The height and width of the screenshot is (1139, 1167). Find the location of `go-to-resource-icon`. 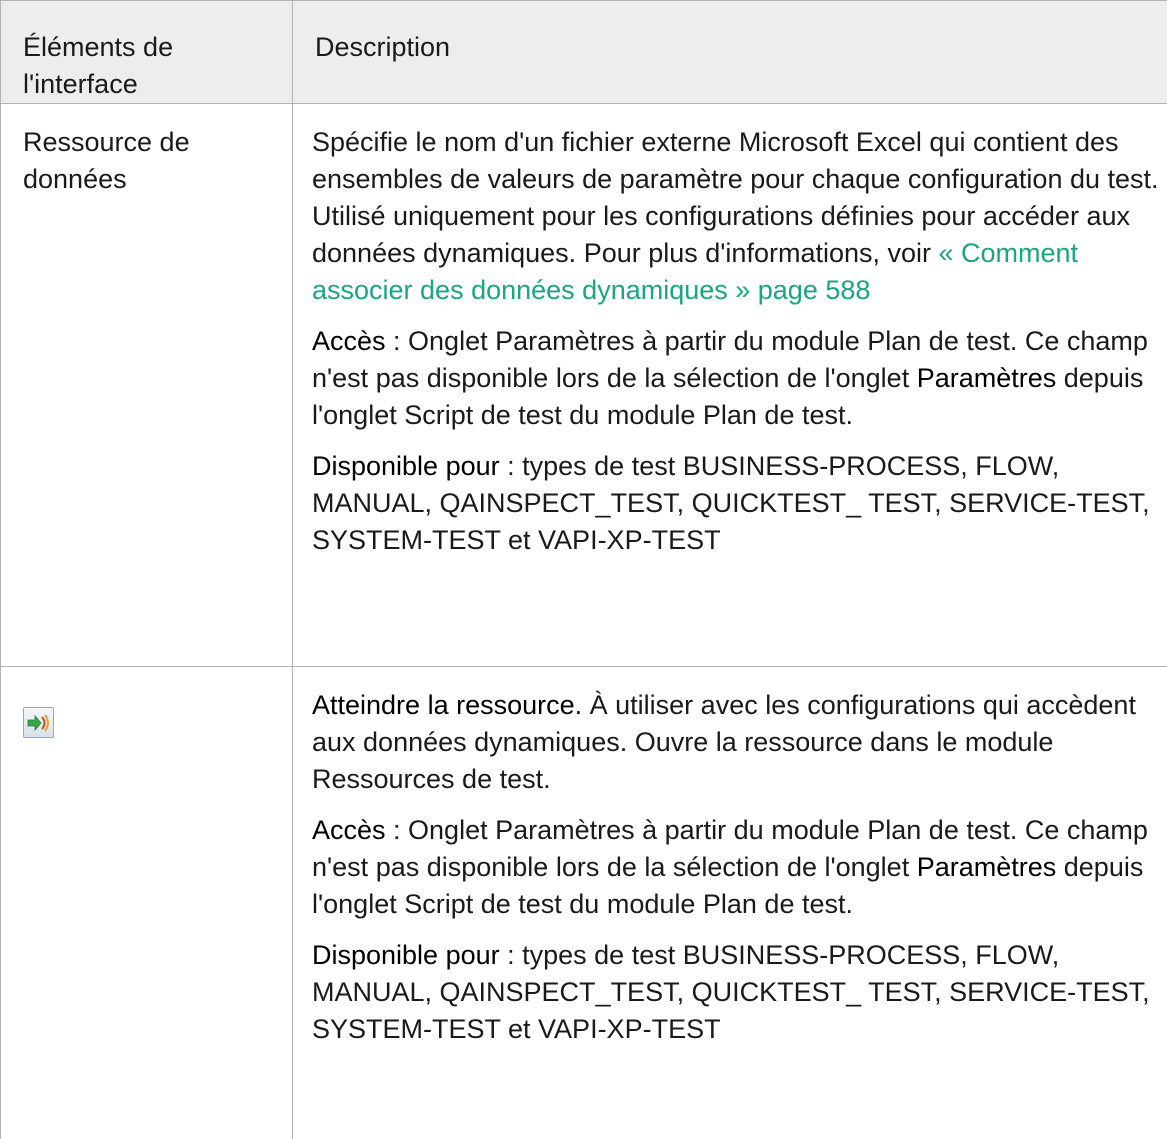

go-to-resource-icon is located at coordinates (38, 722).